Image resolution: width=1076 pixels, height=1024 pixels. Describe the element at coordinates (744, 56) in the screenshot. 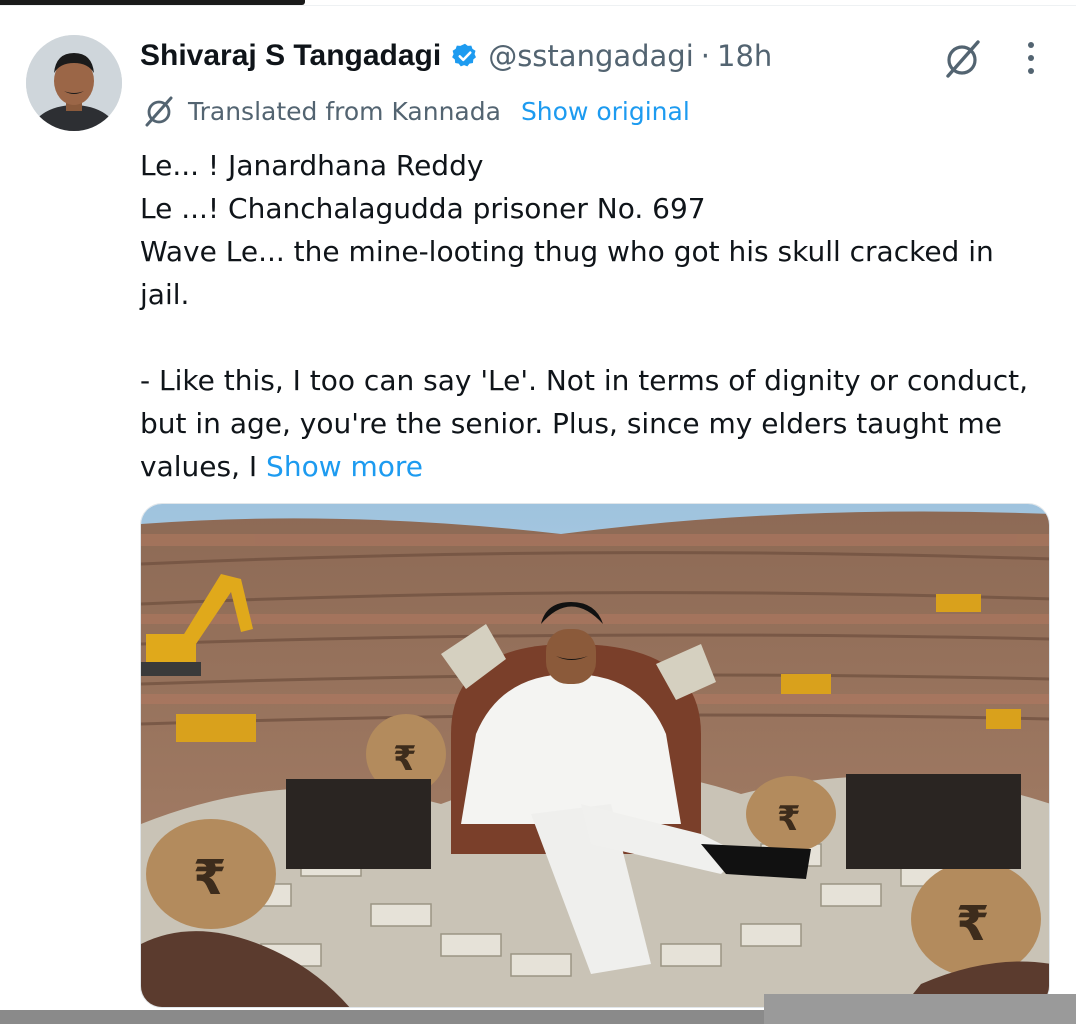

I see `timestamp: 18h` at that location.